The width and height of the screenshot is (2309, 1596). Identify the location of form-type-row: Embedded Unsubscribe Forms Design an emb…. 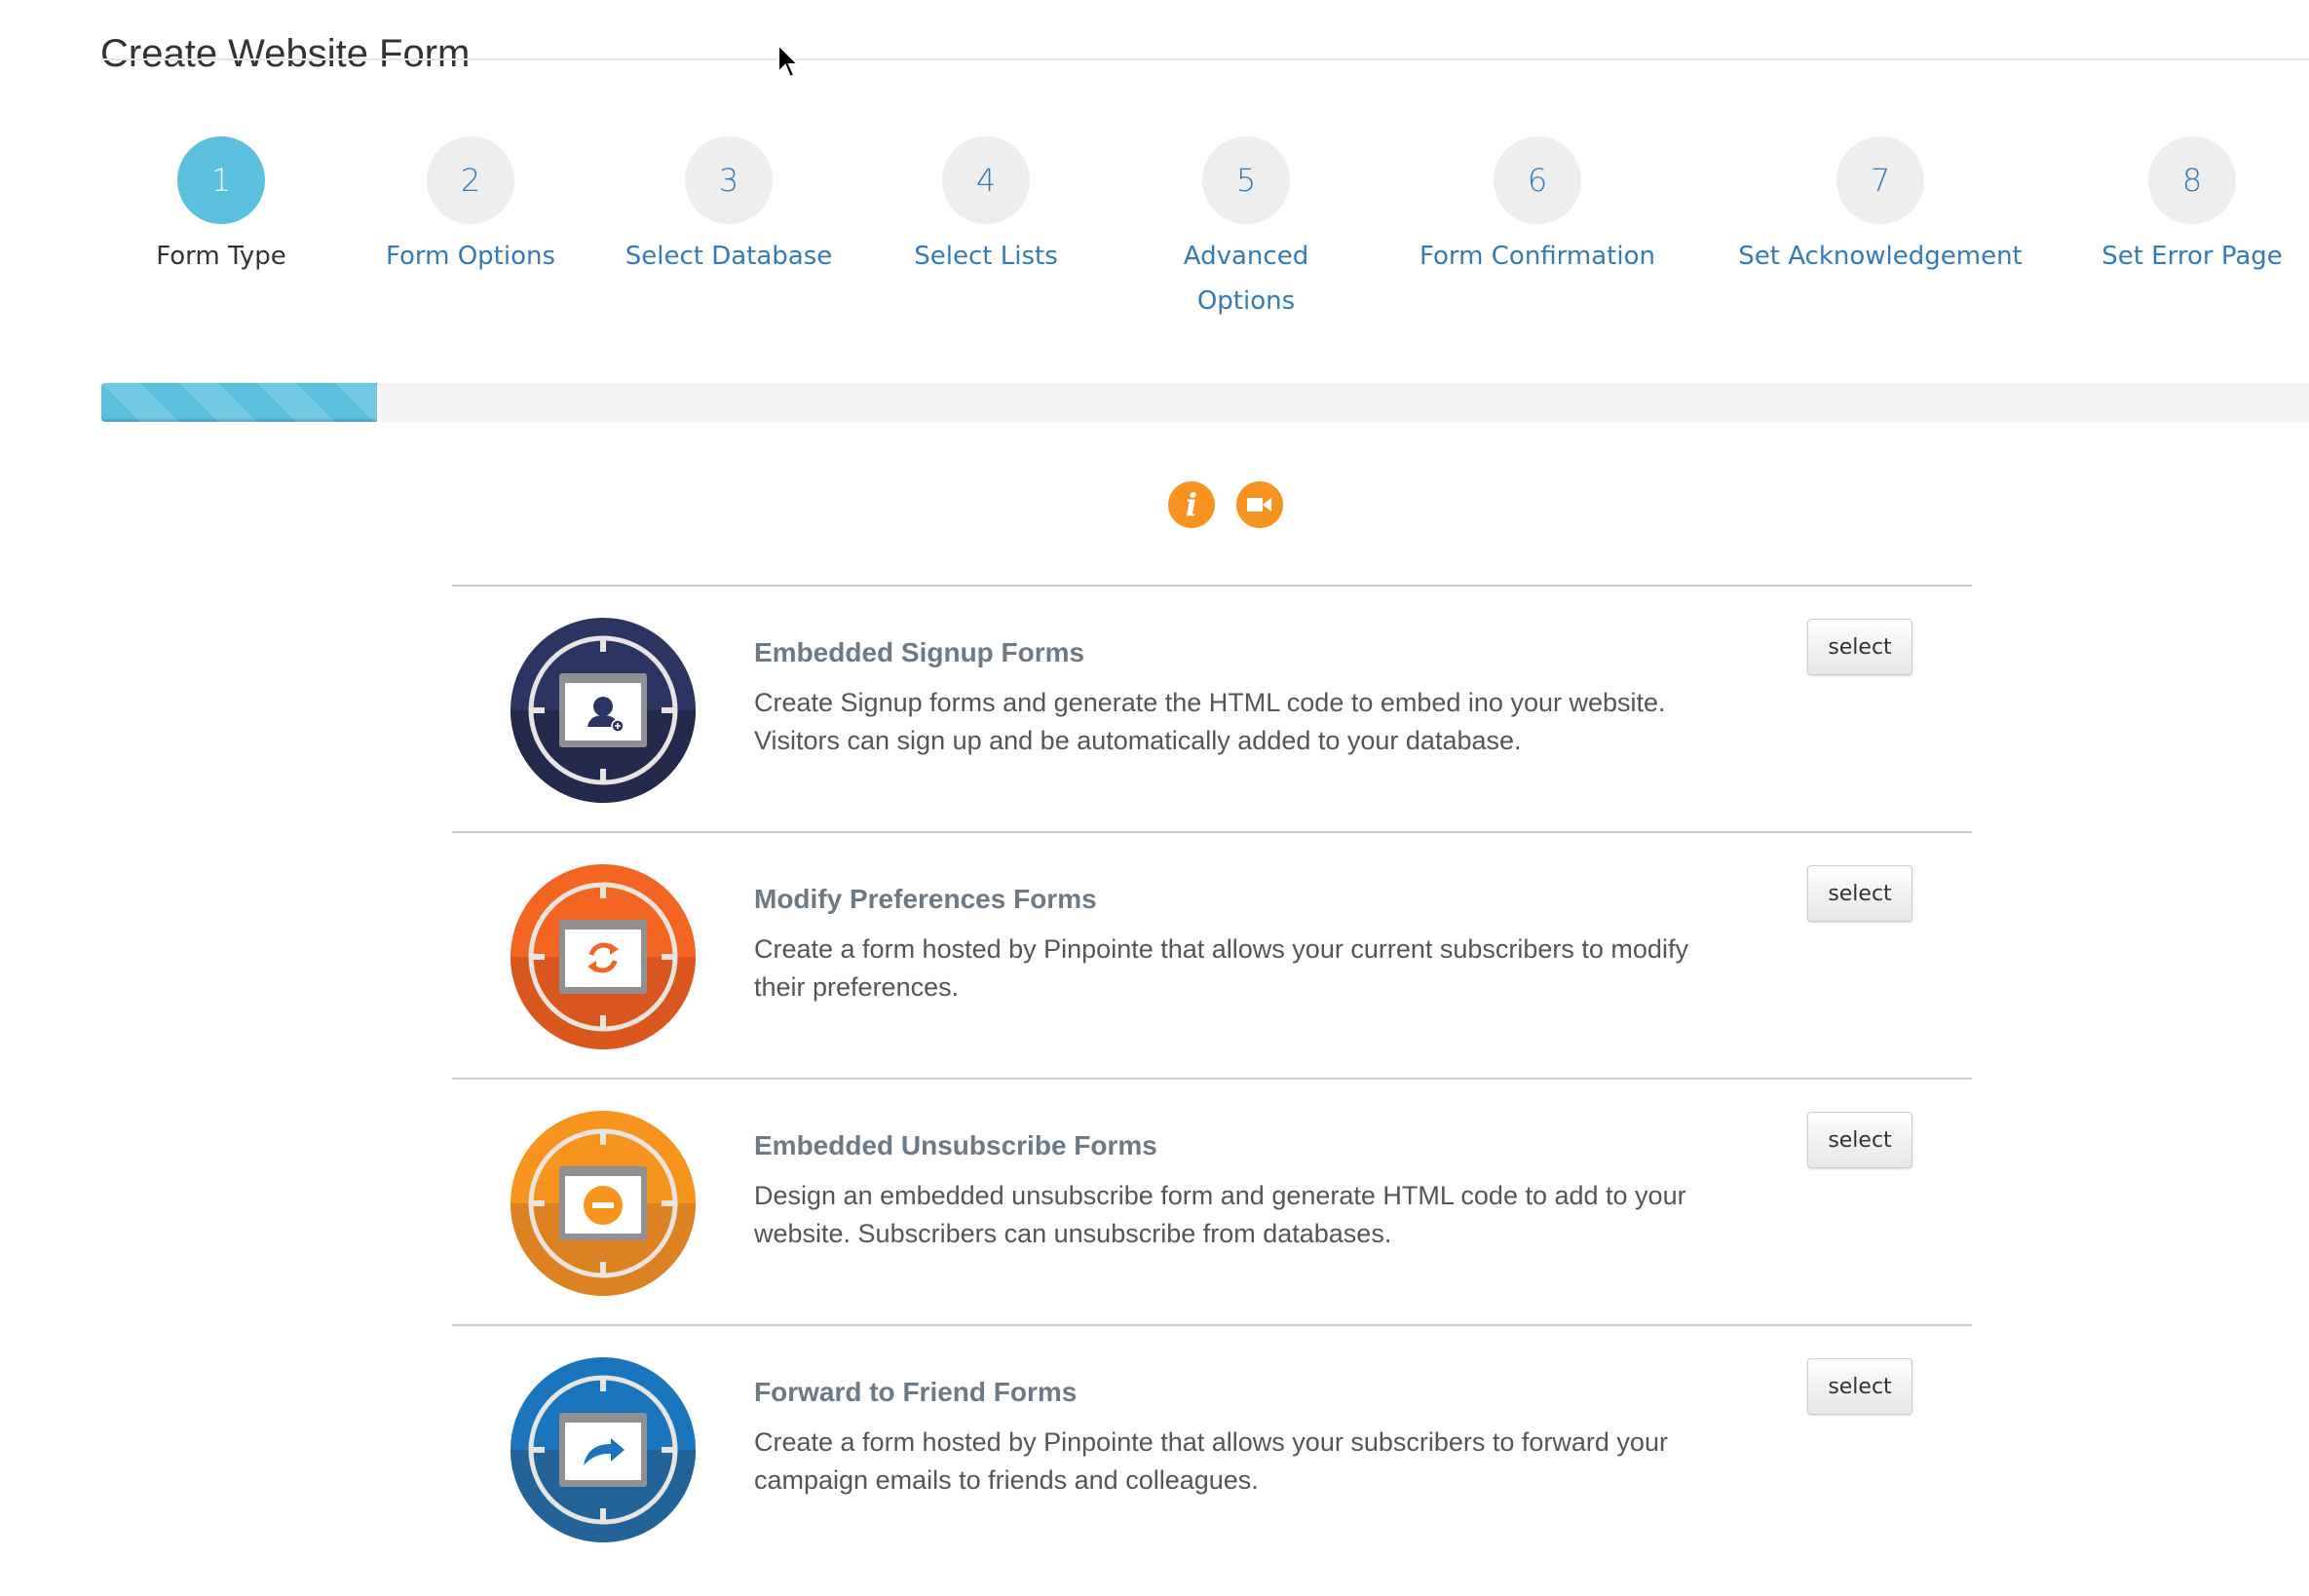
(1212, 1201).